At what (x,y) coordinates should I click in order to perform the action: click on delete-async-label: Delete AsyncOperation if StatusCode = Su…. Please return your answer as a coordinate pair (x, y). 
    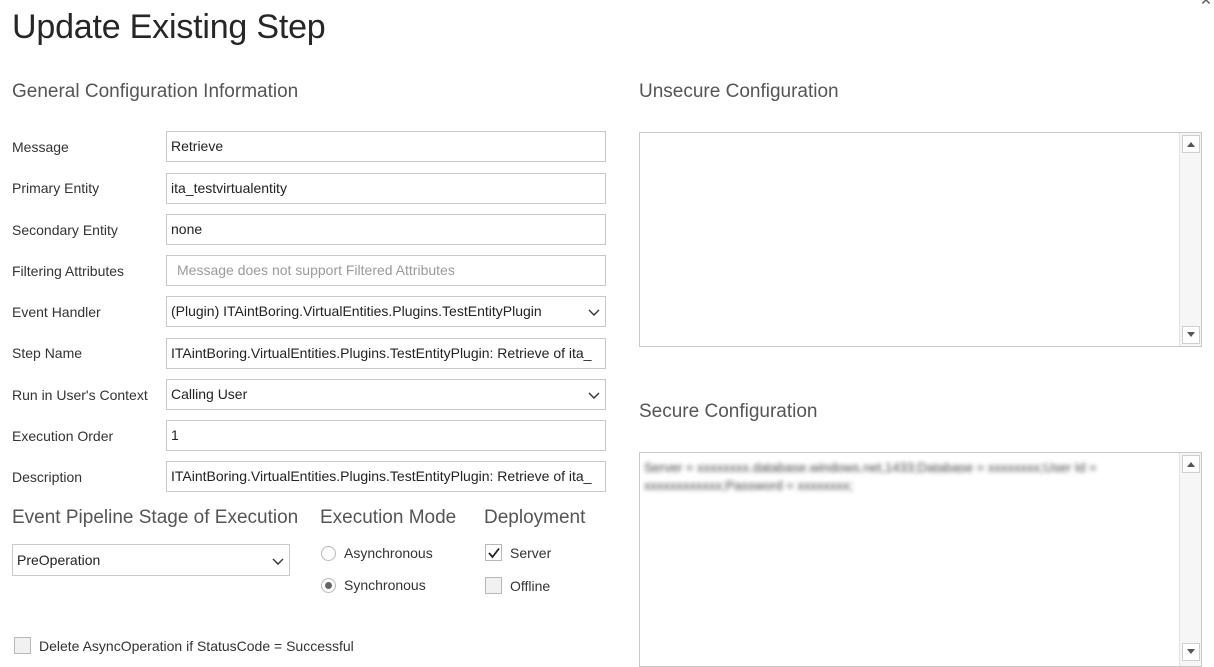
    Looking at the image, I should click on (196, 645).